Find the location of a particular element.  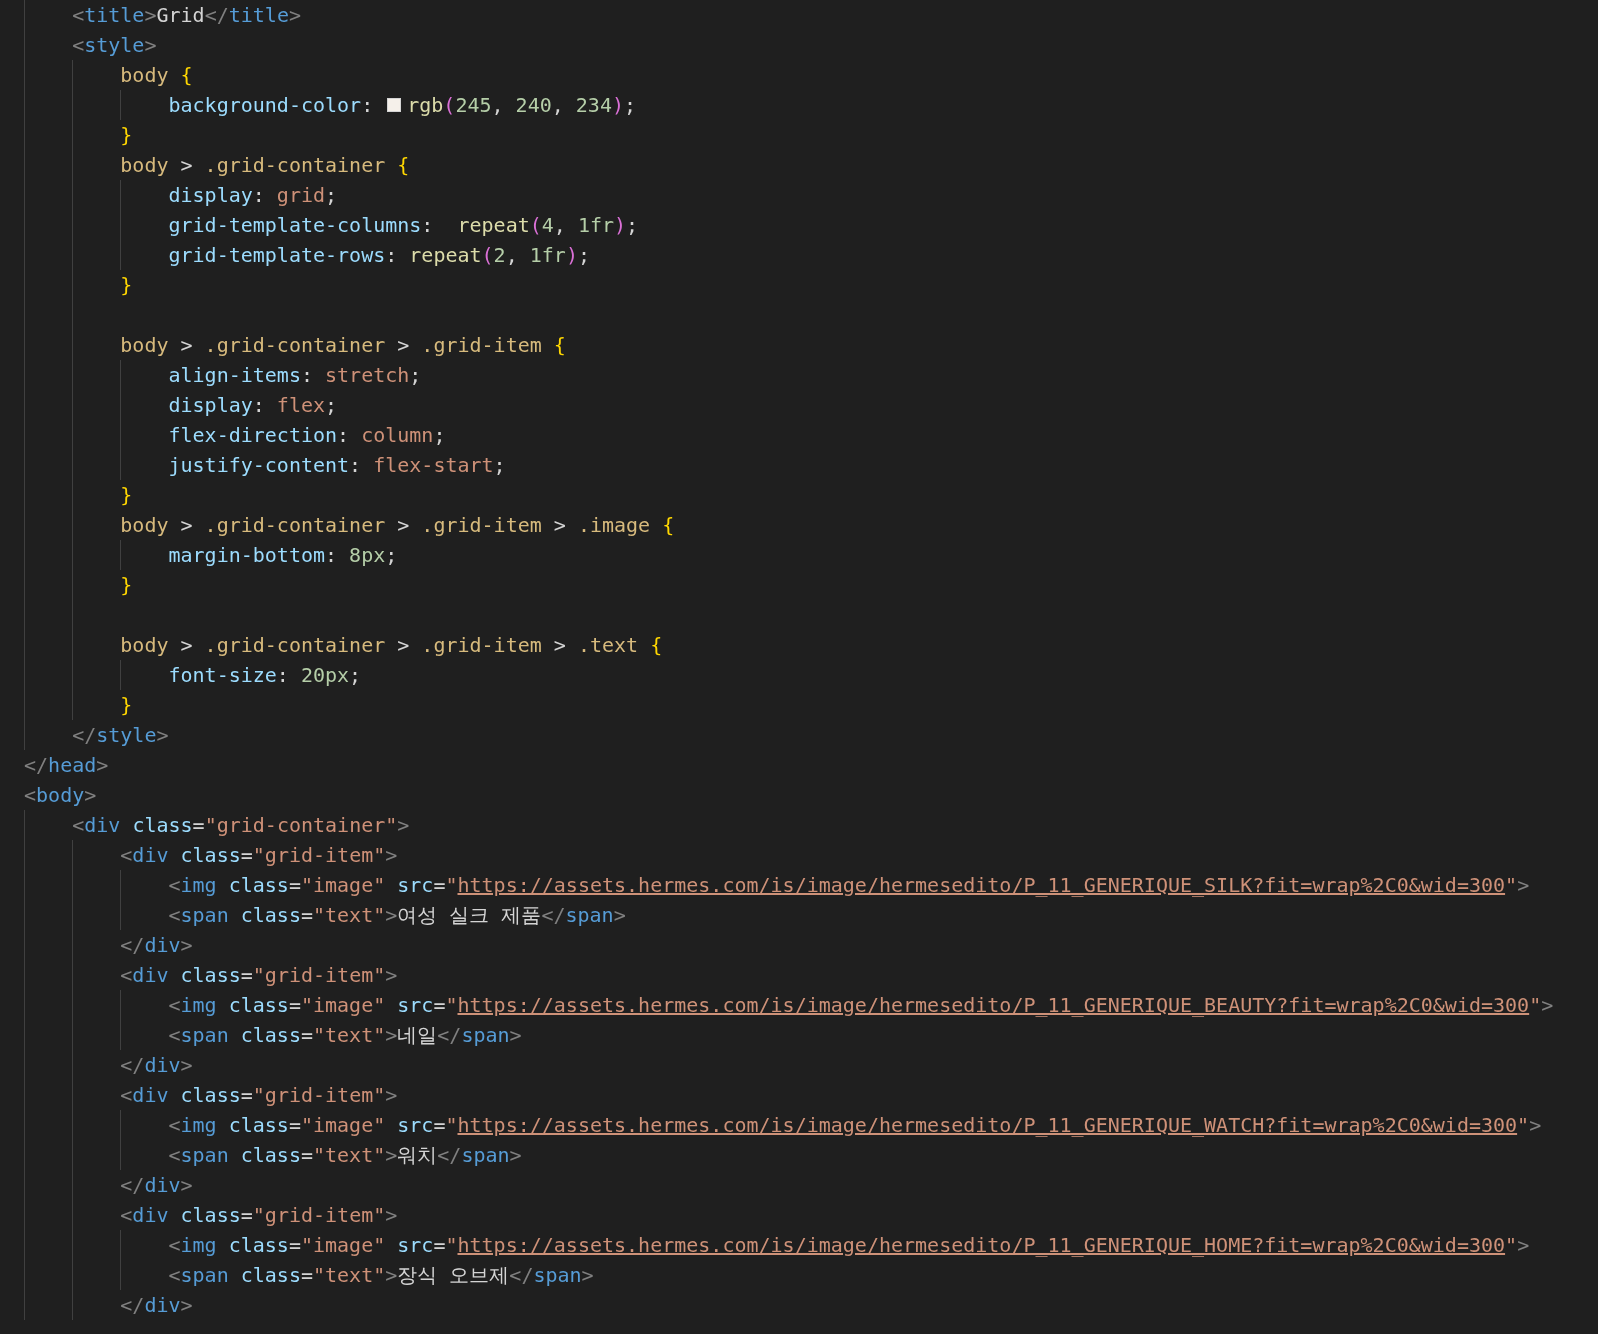

code-line: align-items: stretch; is located at coordinates (295, 375).